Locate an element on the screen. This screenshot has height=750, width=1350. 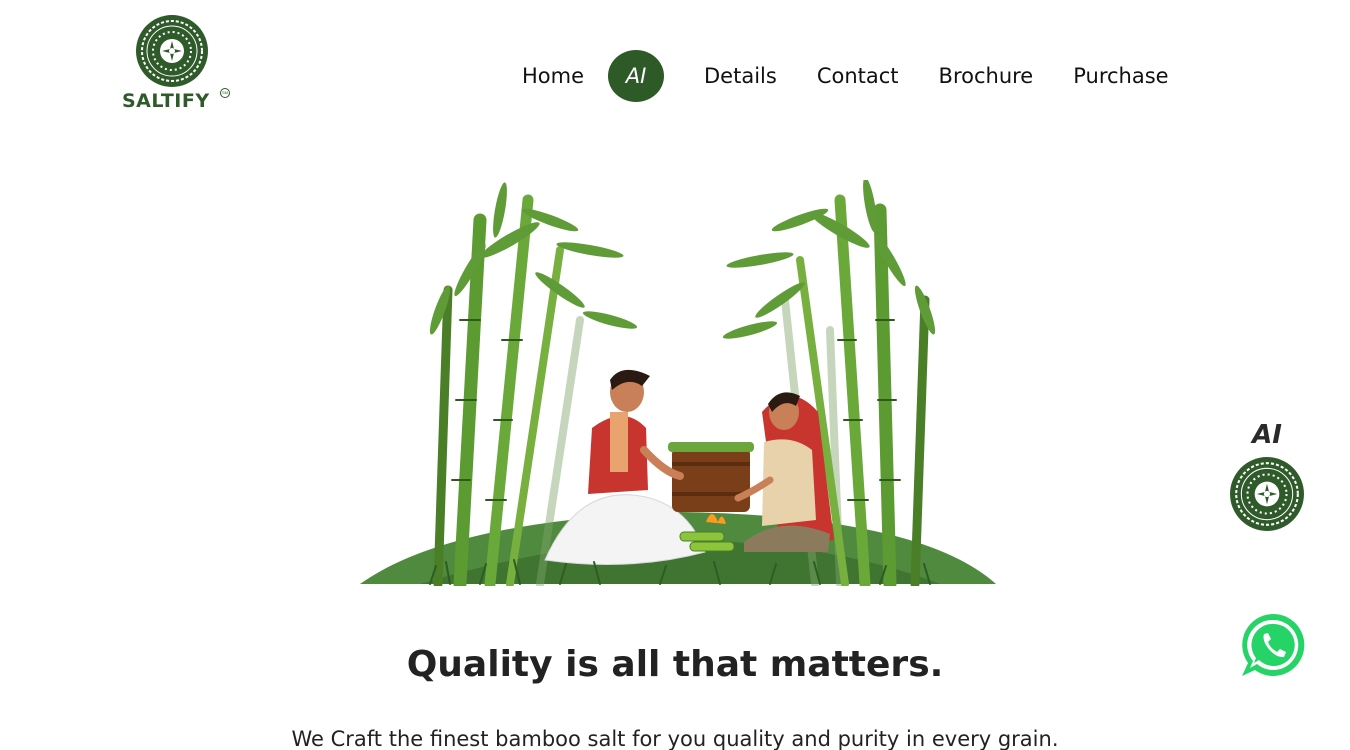
man-figure is located at coordinates (636, 431).